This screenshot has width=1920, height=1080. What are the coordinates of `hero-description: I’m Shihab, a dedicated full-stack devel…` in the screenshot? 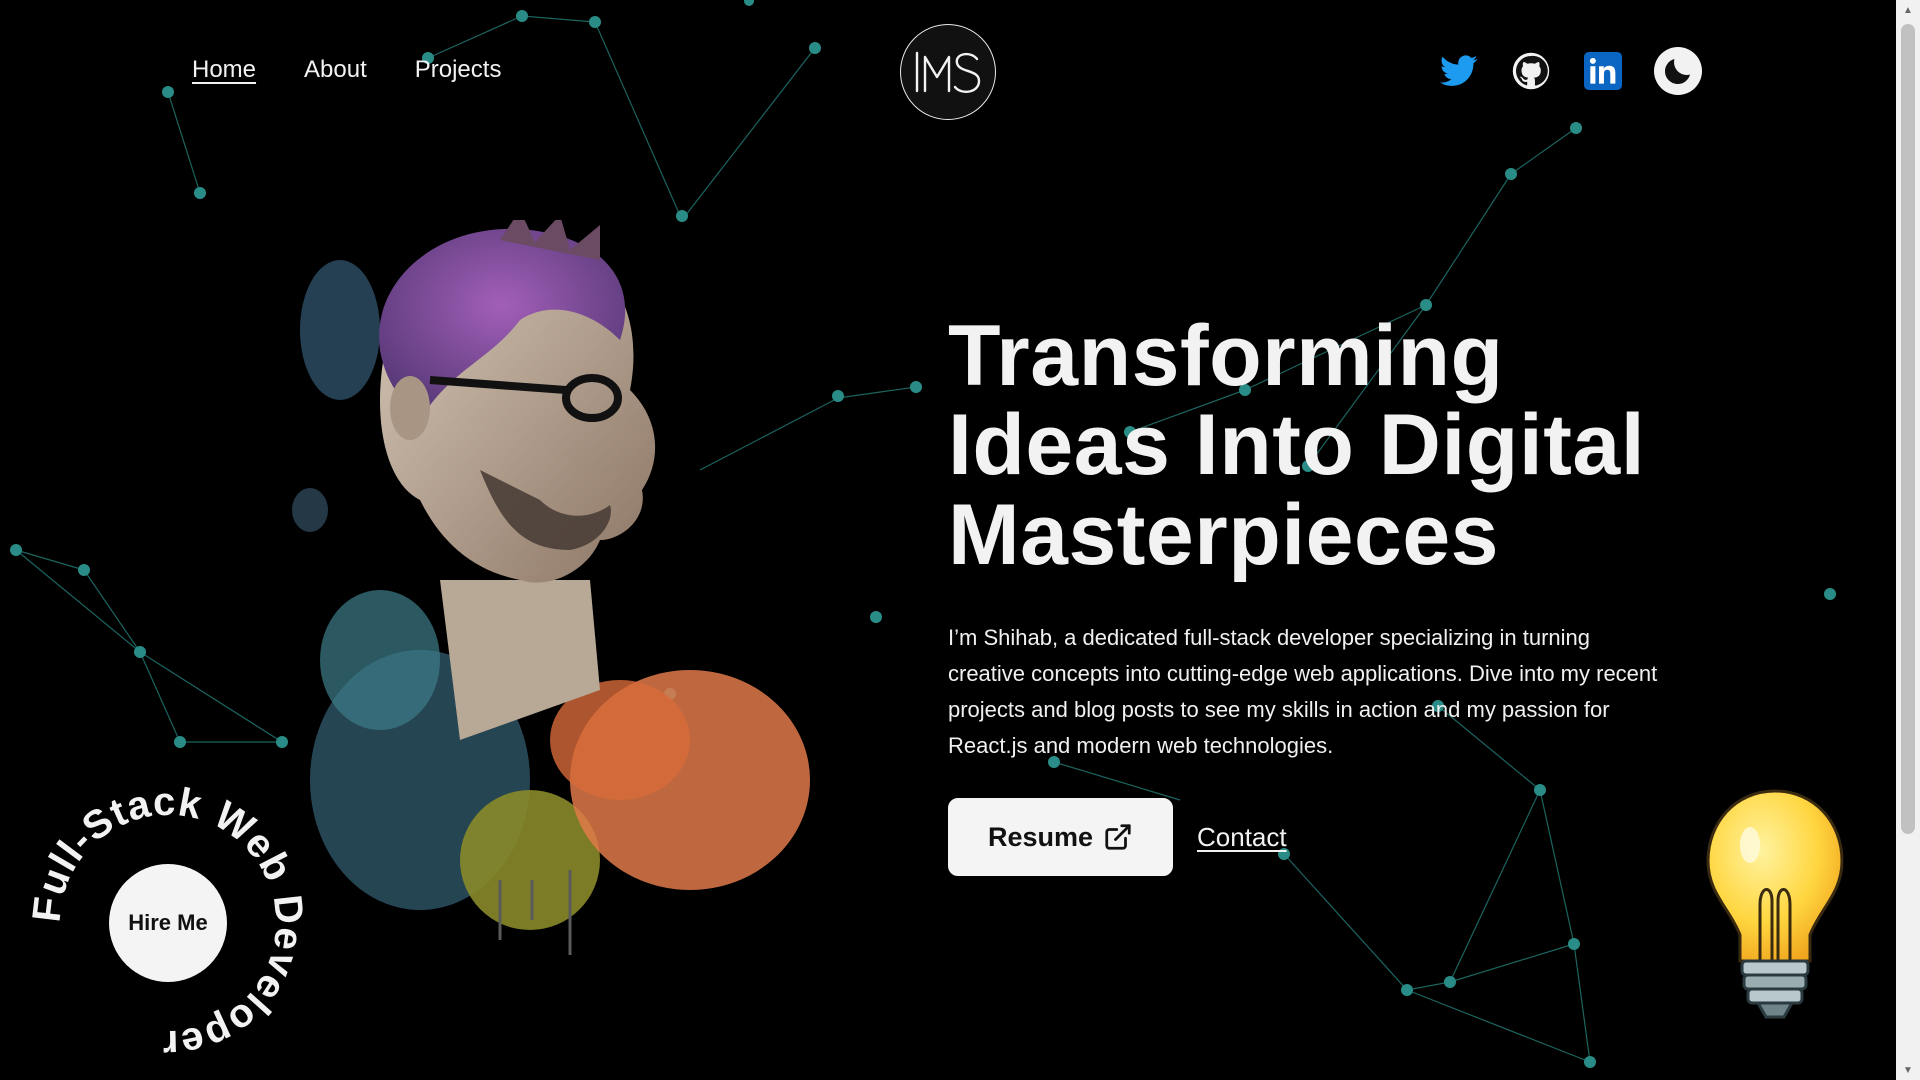 It's located at (1303, 691).